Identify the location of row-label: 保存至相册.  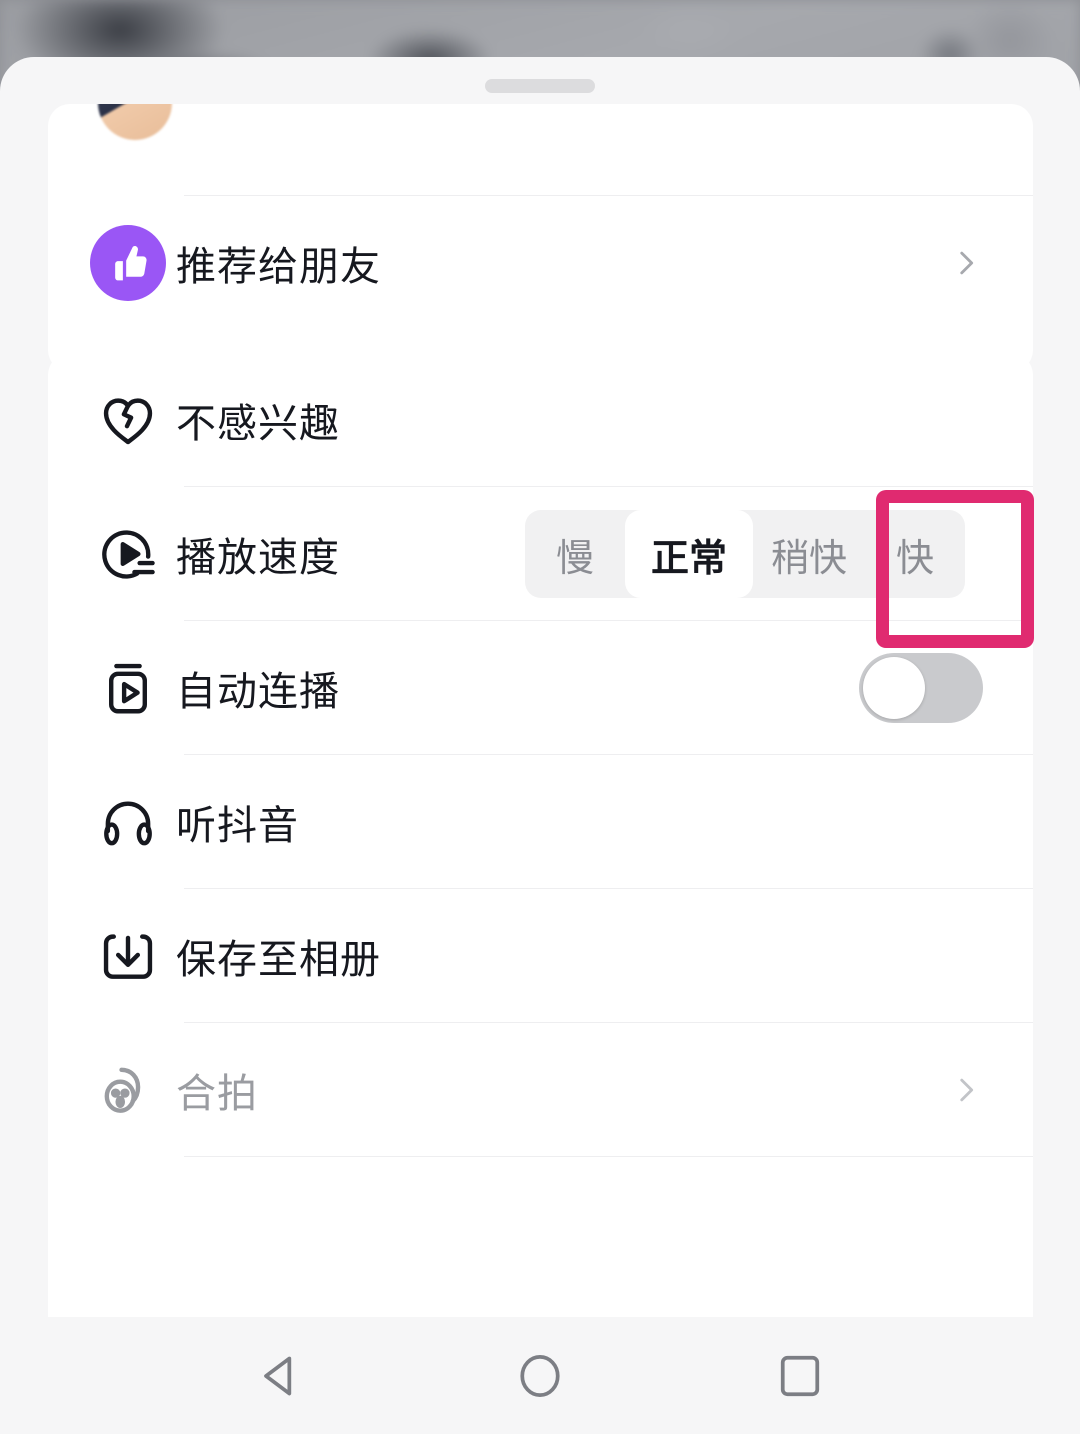
(278, 960).